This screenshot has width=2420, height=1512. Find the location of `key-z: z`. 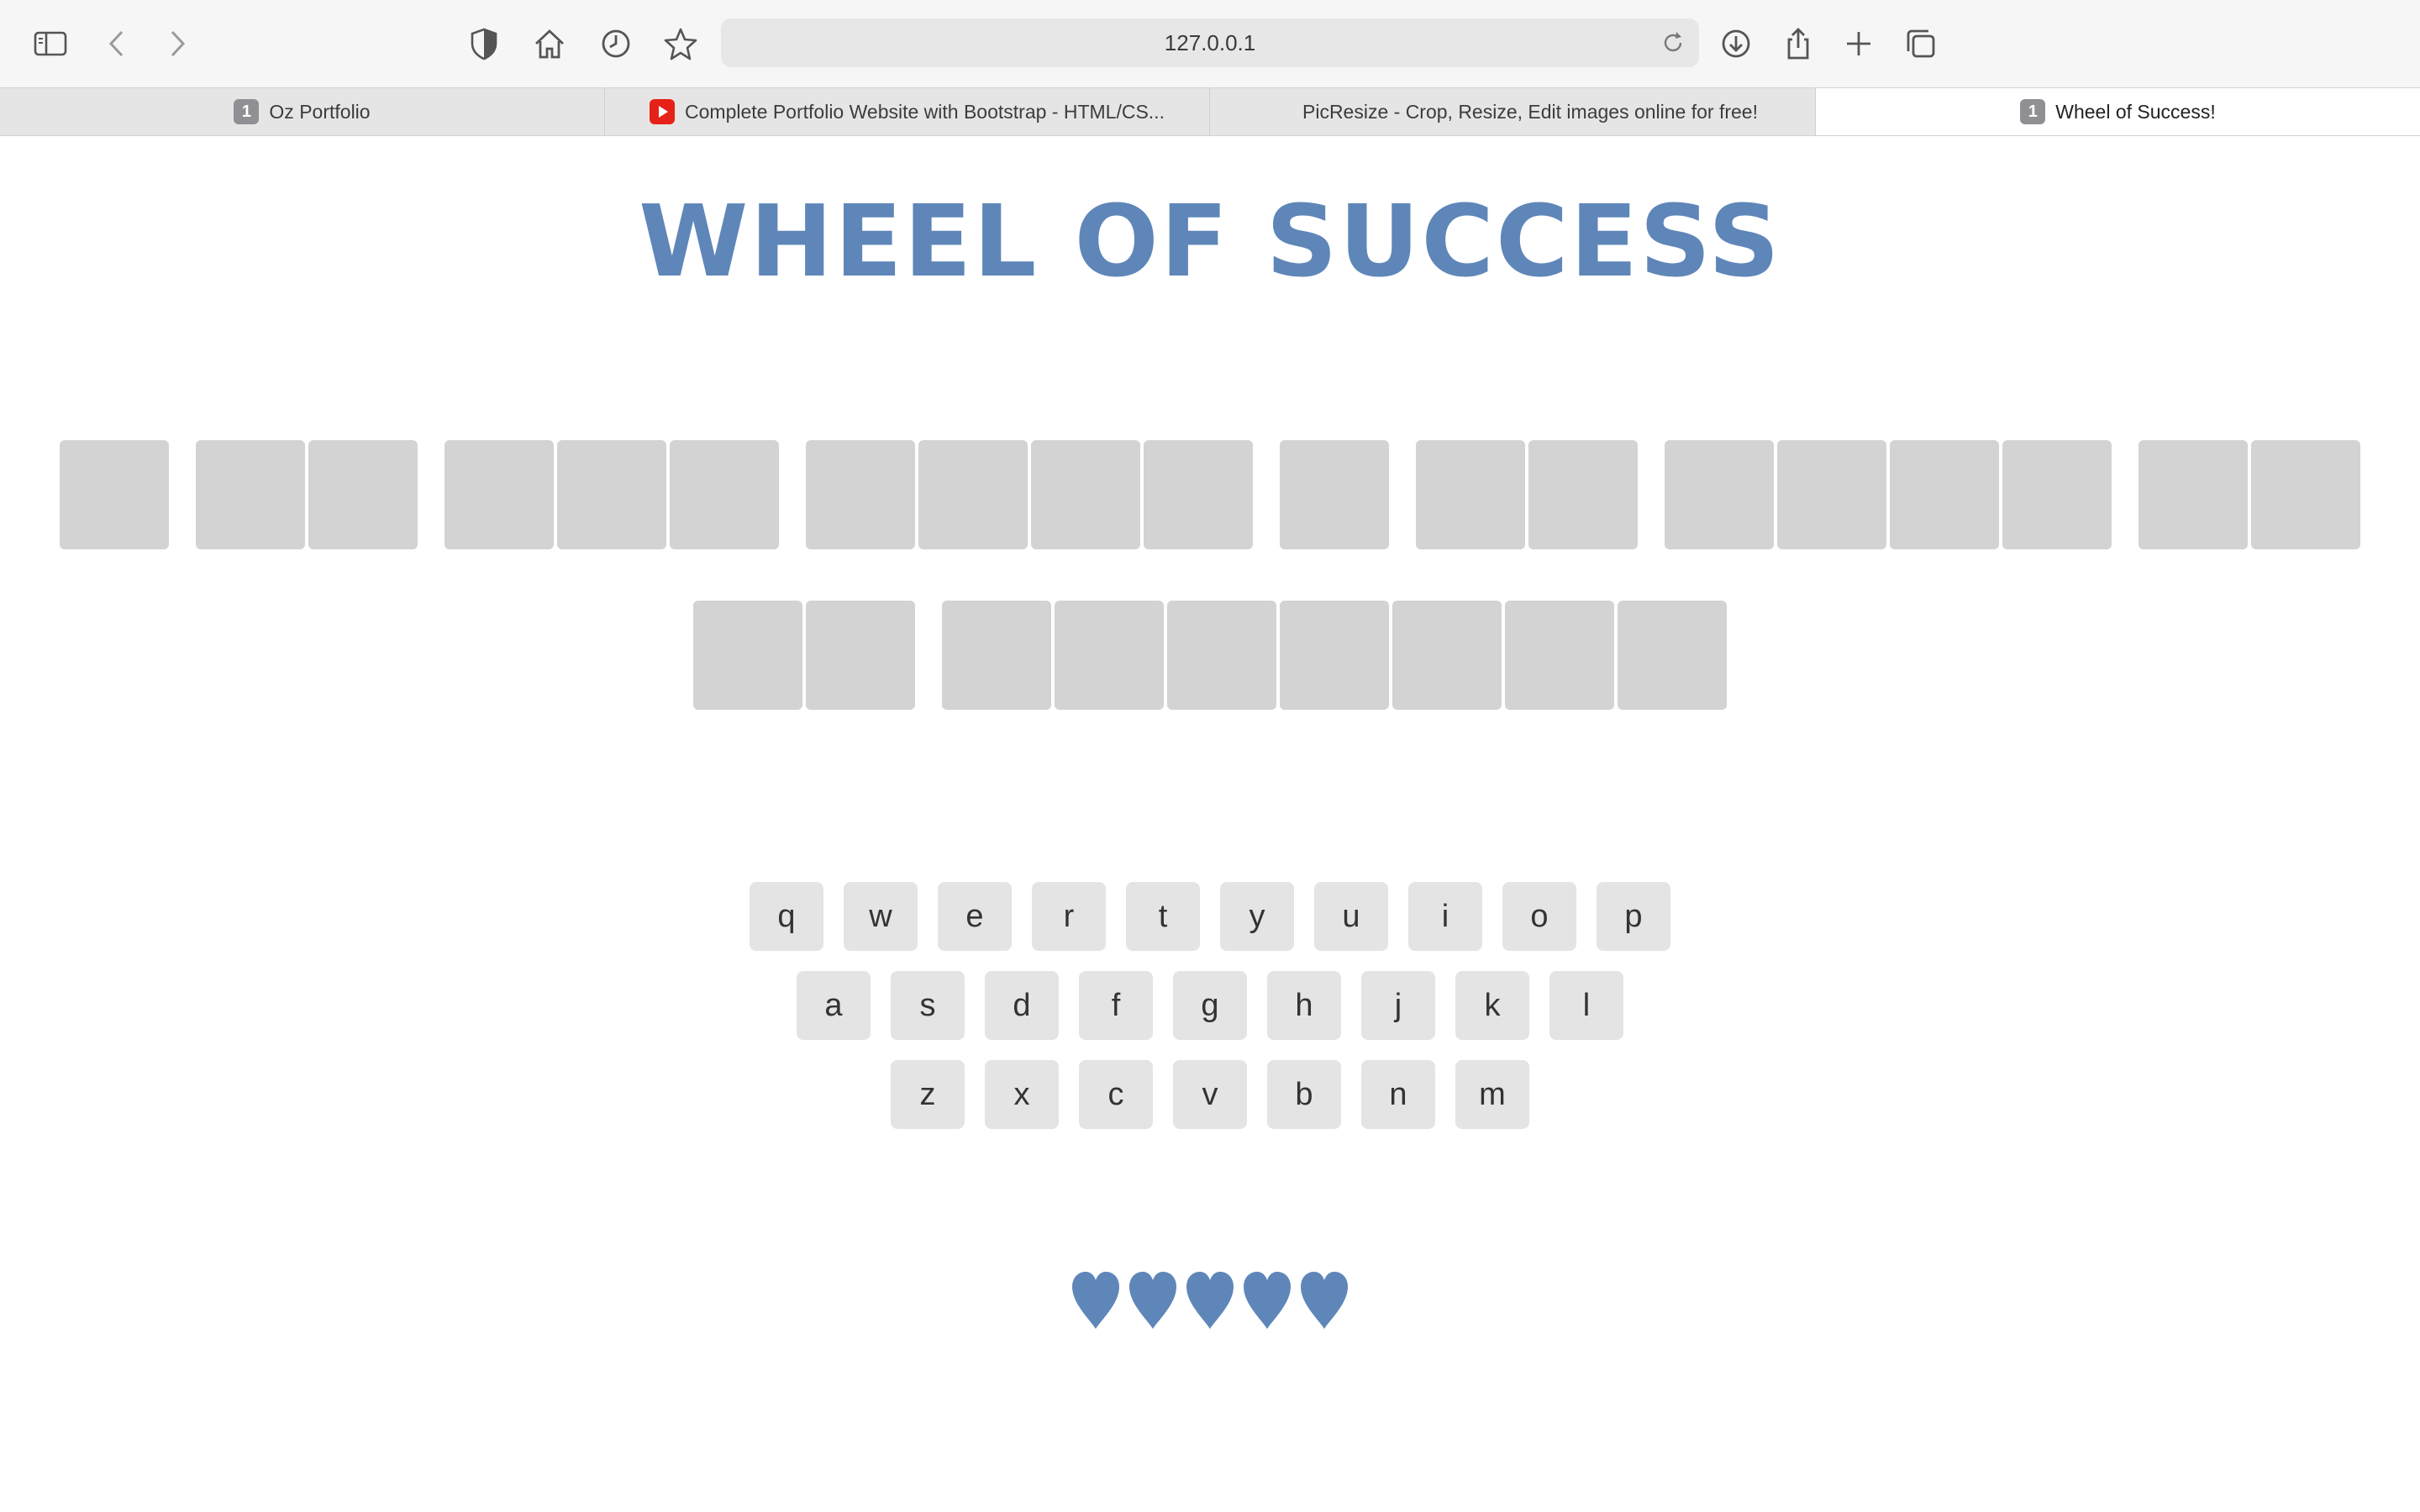

key-z: z is located at coordinates (928, 1094).